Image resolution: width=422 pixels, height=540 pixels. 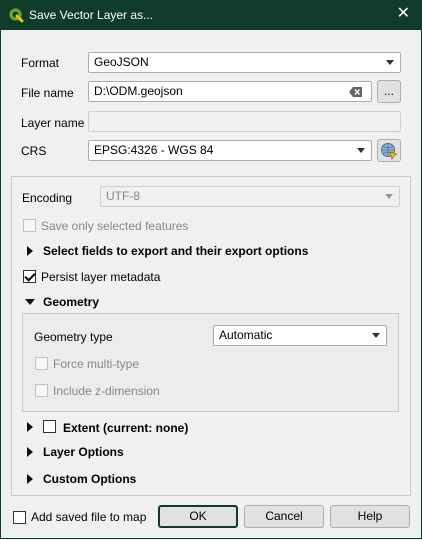 What do you see at coordinates (101, 277) in the screenshot?
I see `persist-metadata-label: Persist layer metadata` at bounding box center [101, 277].